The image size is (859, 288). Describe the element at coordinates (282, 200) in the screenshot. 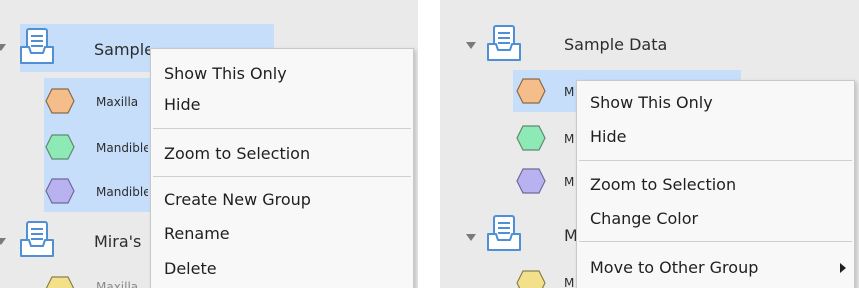

I see `menu-item-create-new-group: Create New Group` at that location.